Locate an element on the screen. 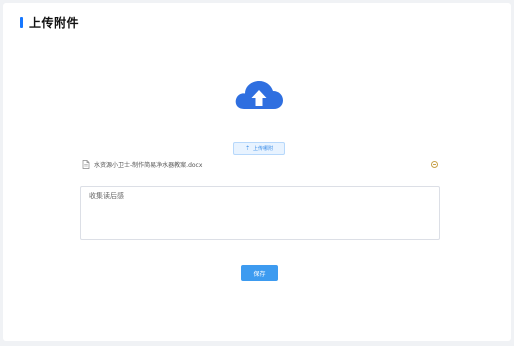  document-icon is located at coordinates (86, 164).